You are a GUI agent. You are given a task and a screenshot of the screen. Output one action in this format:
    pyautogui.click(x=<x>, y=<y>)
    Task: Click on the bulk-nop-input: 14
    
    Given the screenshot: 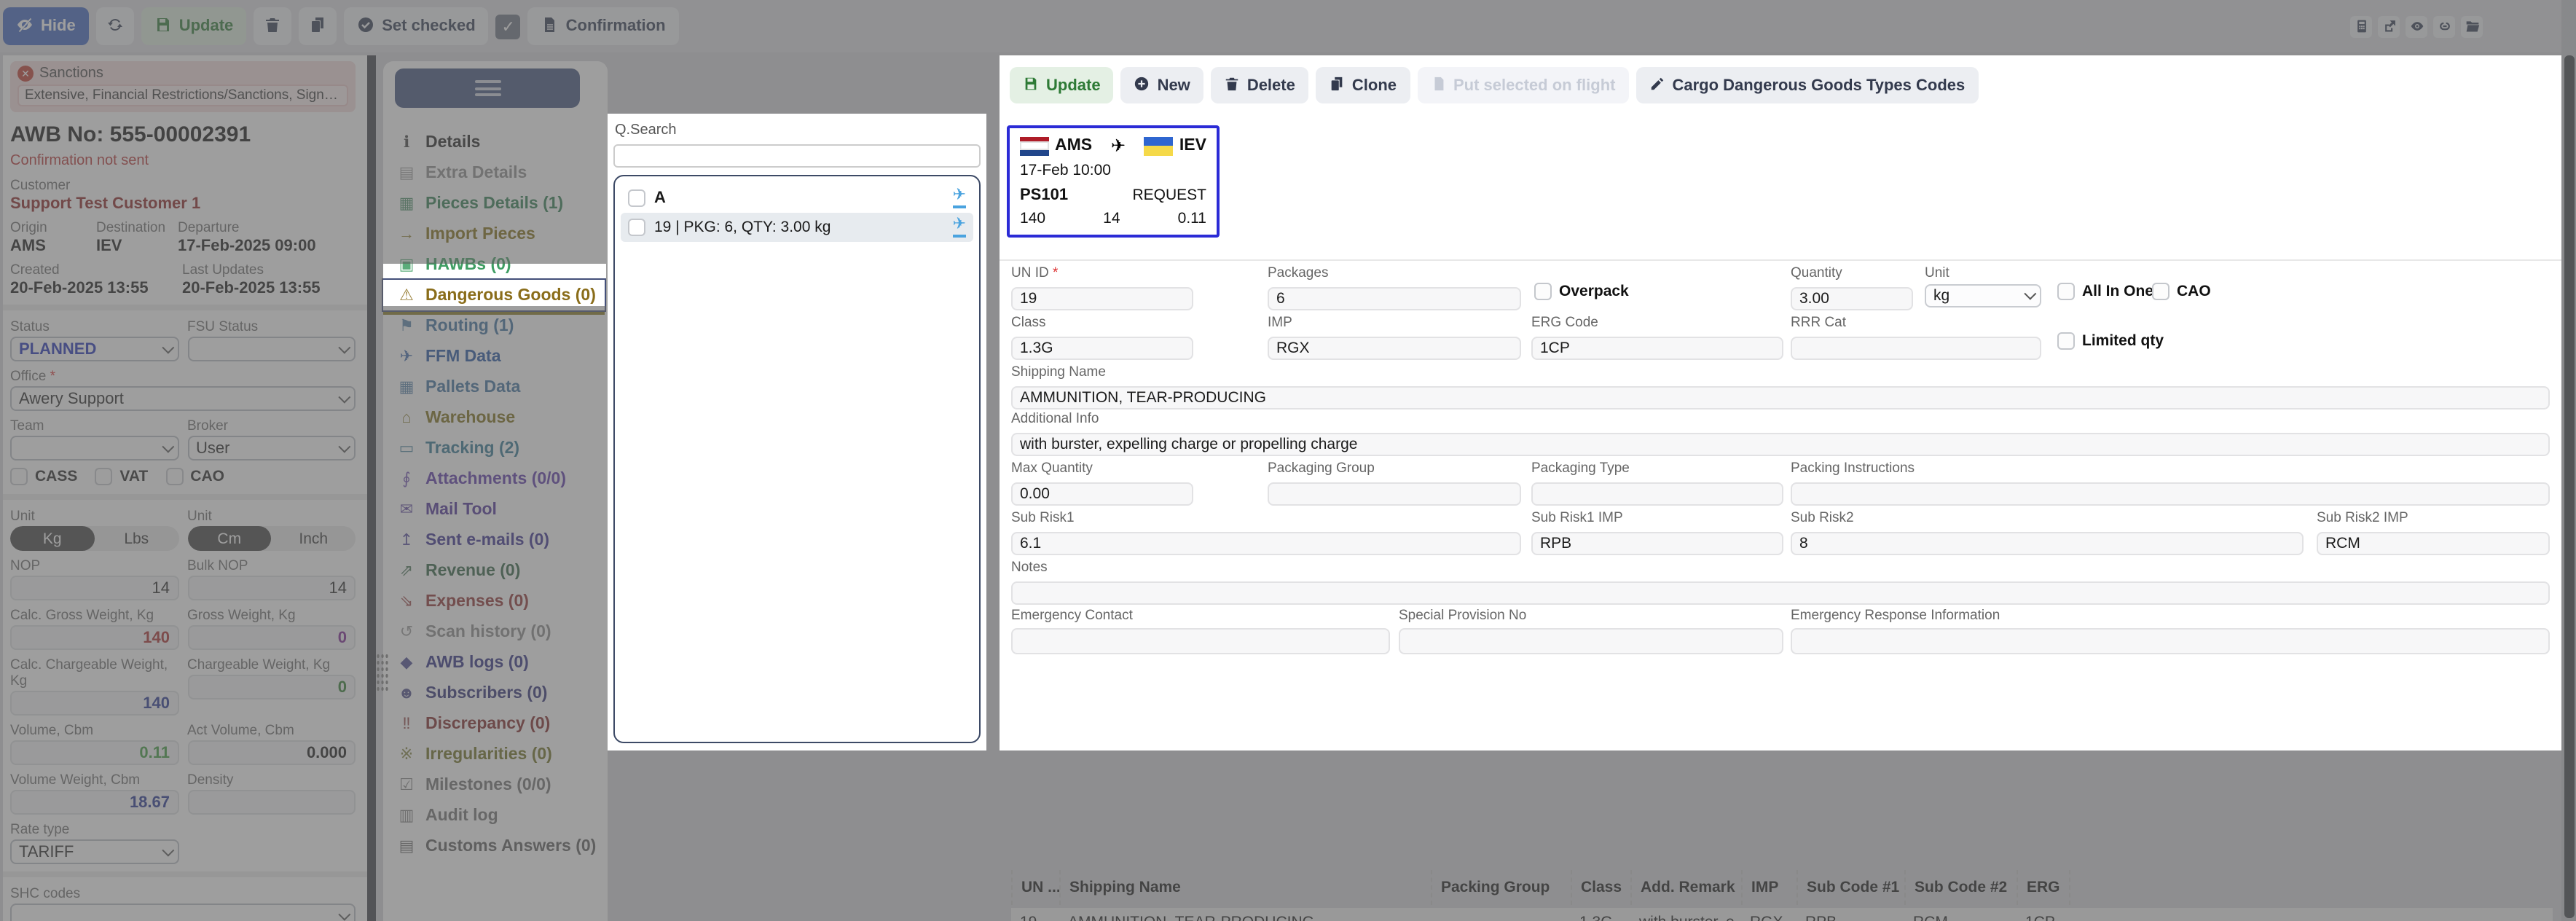 What is the action you would take?
    pyautogui.click(x=271, y=588)
    